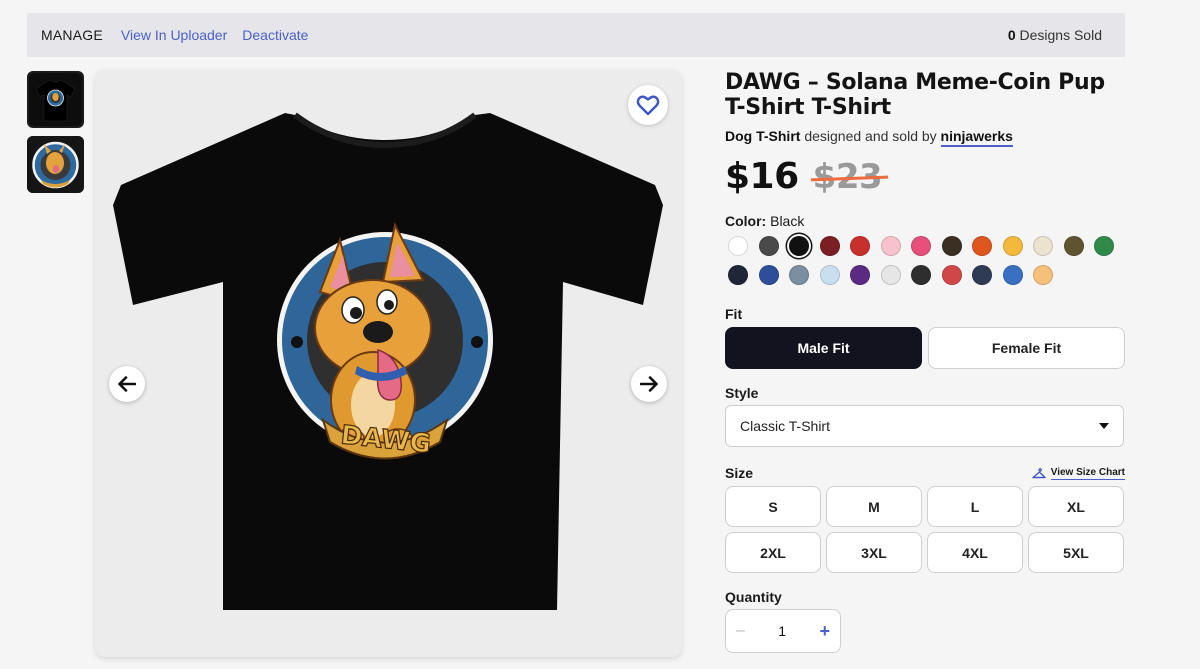 This screenshot has height=669, width=1200. I want to click on design-thumbnail-image, so click(55, 164).